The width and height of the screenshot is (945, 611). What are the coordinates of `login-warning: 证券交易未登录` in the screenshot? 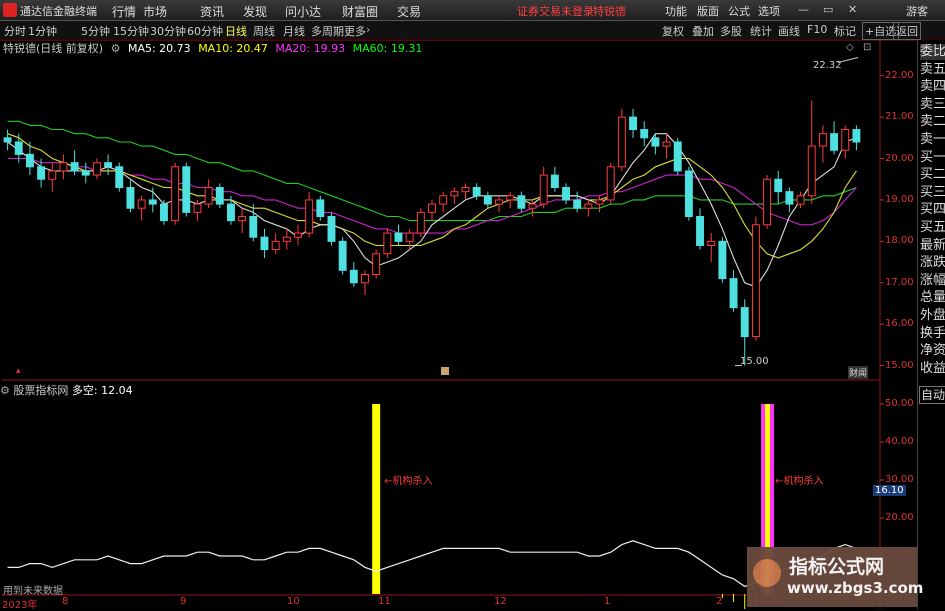 It's located at (555, 11).